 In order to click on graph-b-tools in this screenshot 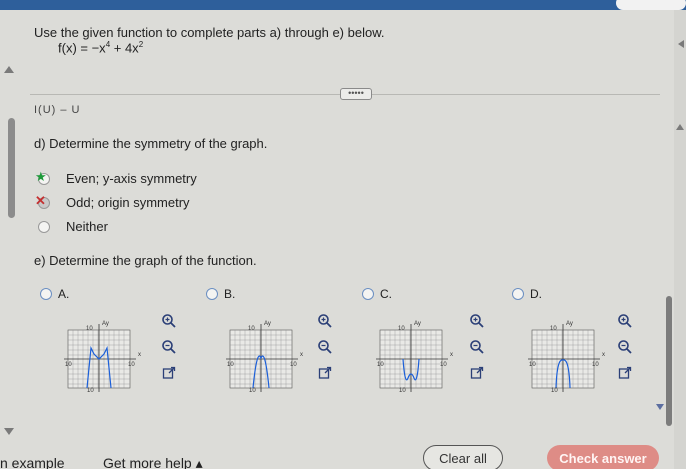, I will do `click(327, 351)`.